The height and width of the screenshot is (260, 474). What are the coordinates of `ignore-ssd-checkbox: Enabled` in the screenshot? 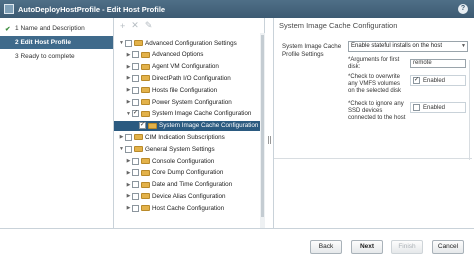 It's located at (438, 107).